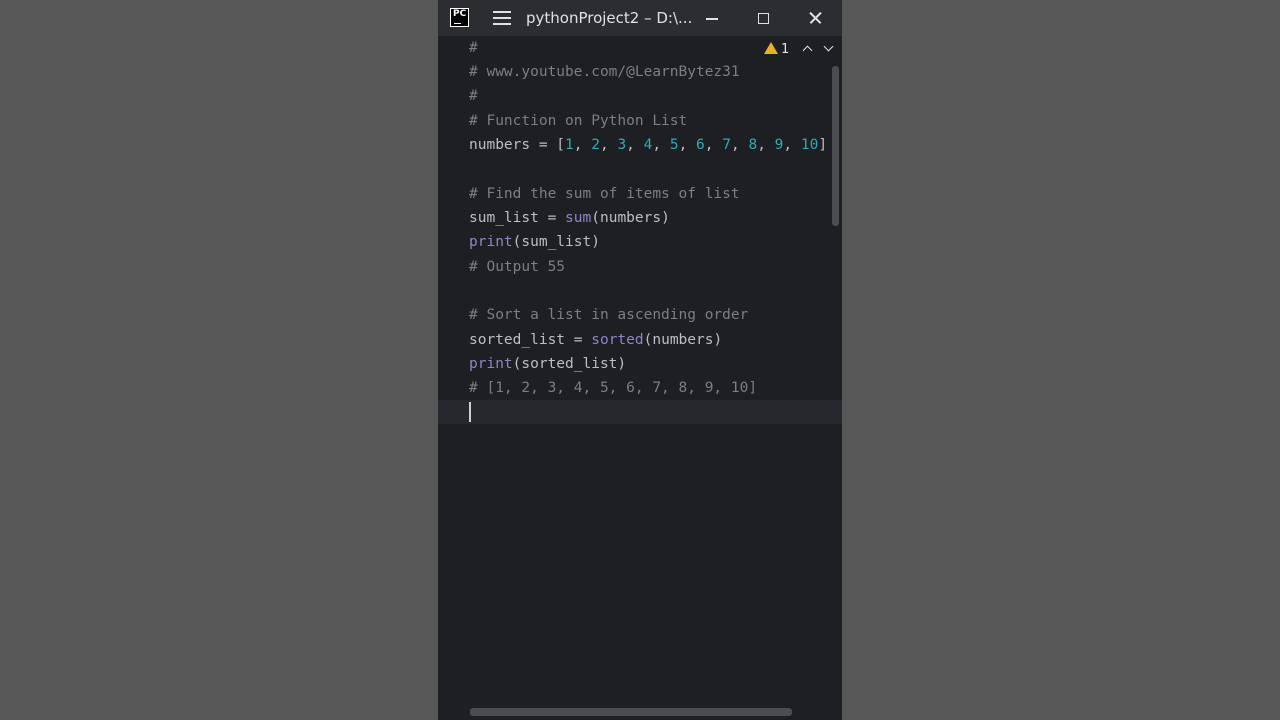 This screenshot has width=1280, height=720. What do you see at coordinates (828, 46) in the screenshot?
I see `chevron-down-icon` at bounding box center [828, 46].